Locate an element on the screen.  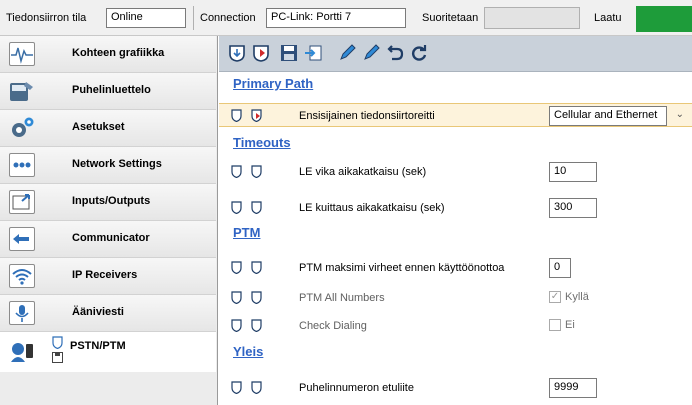
running-indicator is located at coordinates (532, 18).